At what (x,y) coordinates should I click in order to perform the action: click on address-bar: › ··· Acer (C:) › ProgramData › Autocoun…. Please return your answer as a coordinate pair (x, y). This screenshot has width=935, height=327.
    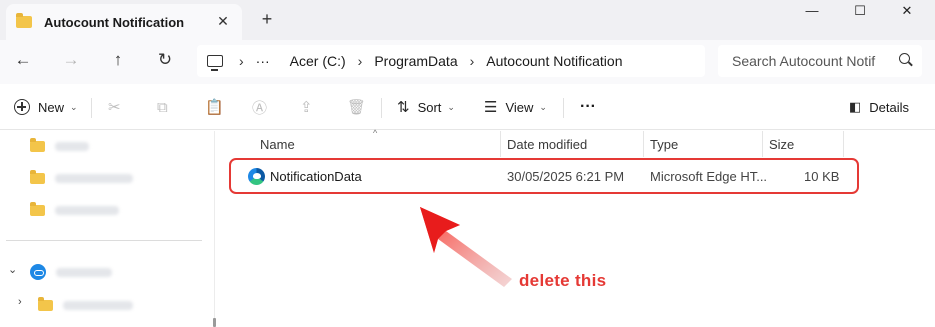
    Looking at the image, I should click on (451, 61).